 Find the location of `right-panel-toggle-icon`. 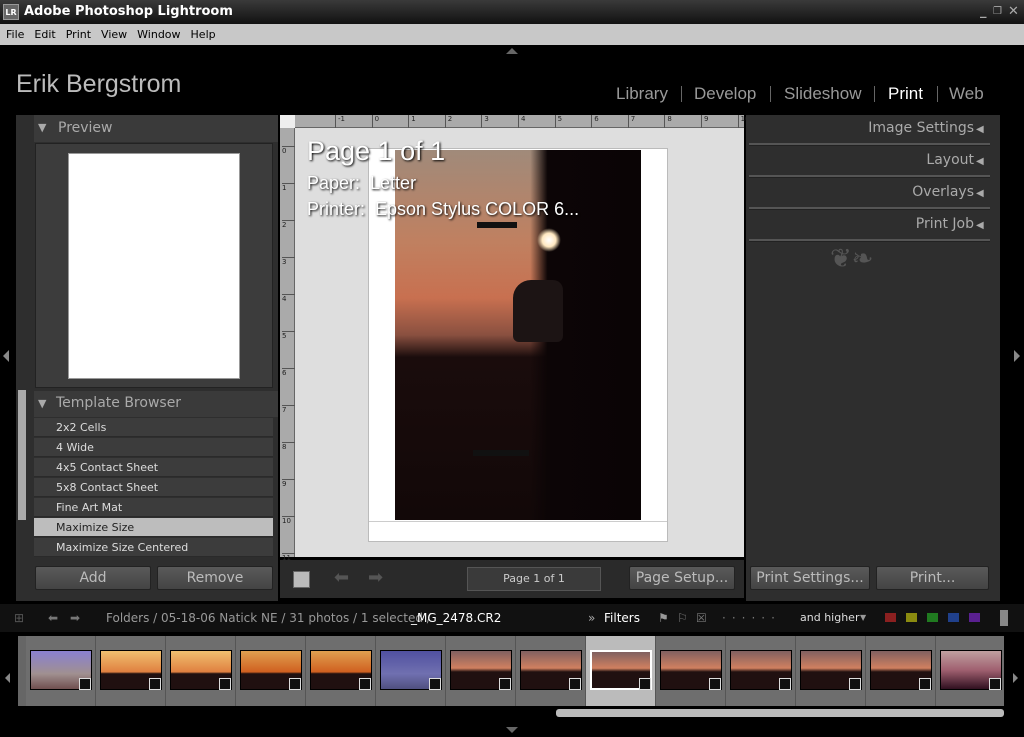

right-panel-toggle-icon is located at coordinates (1017, 356).